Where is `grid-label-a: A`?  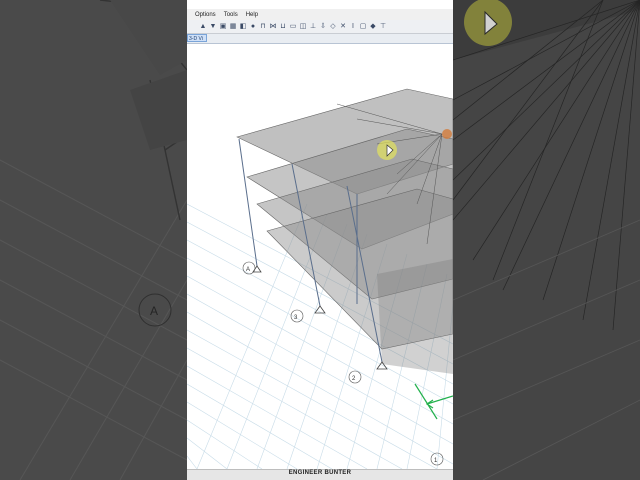
grid-label-a: A is located at coordinates (248, 270).